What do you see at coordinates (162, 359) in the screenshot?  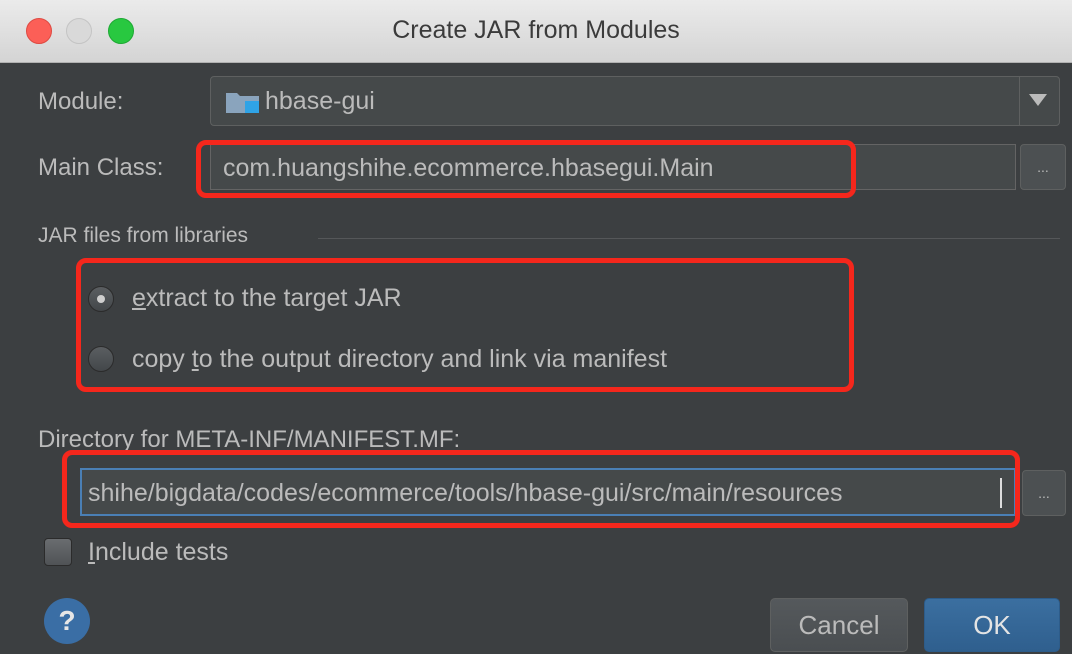 I see `copy-label-pre: copy` at bounding box center [162, 359].